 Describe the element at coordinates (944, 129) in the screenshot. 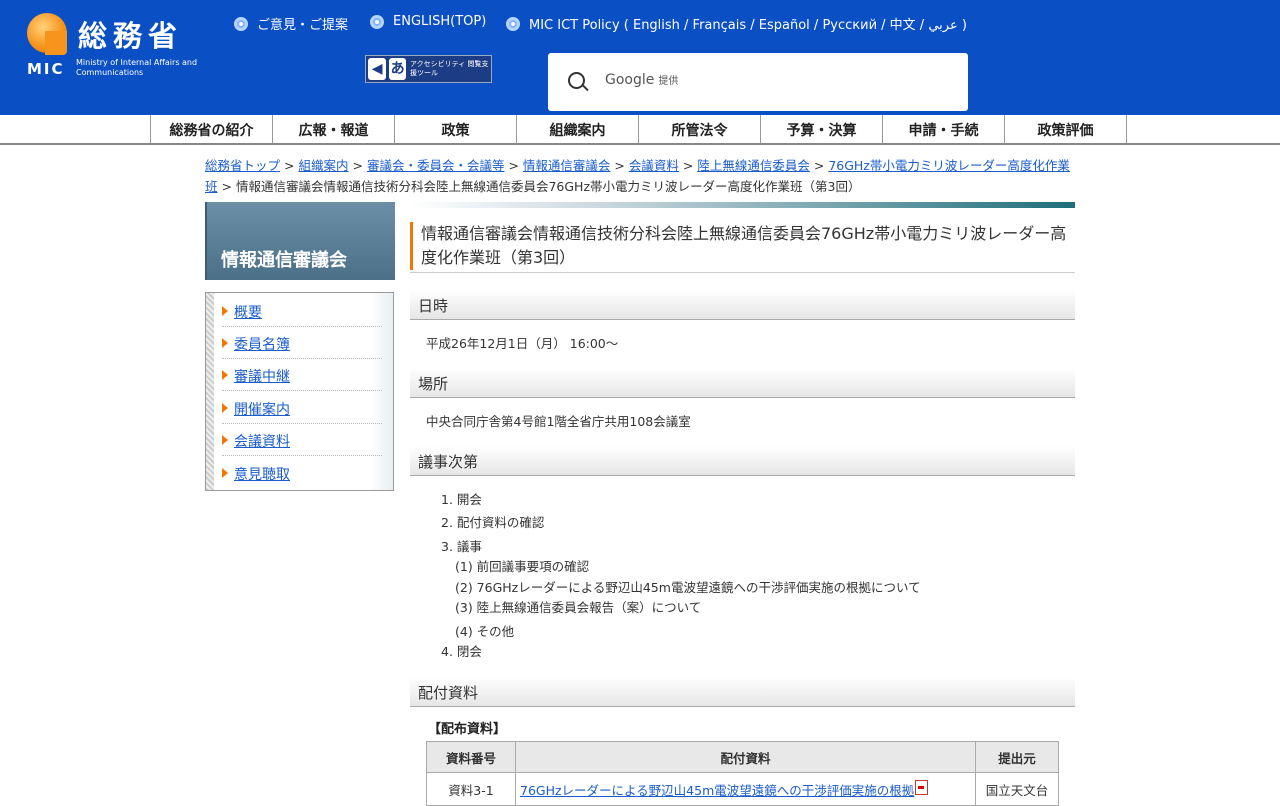

I see `nav-applications: 申請・手続` at that location.